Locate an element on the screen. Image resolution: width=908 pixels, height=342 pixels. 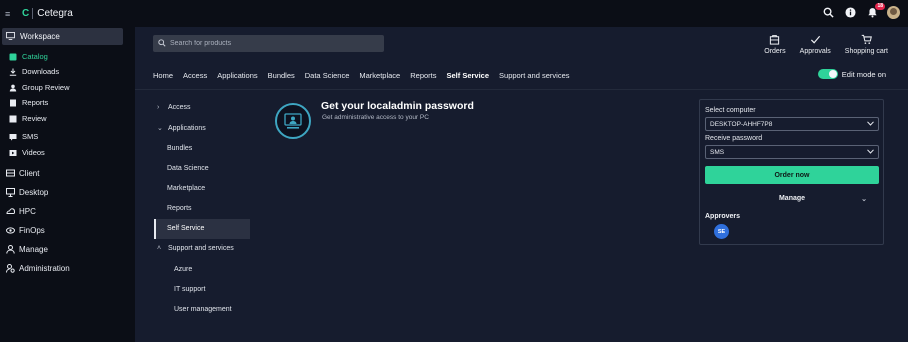
manage-icon is located at coordinates (10, 249).